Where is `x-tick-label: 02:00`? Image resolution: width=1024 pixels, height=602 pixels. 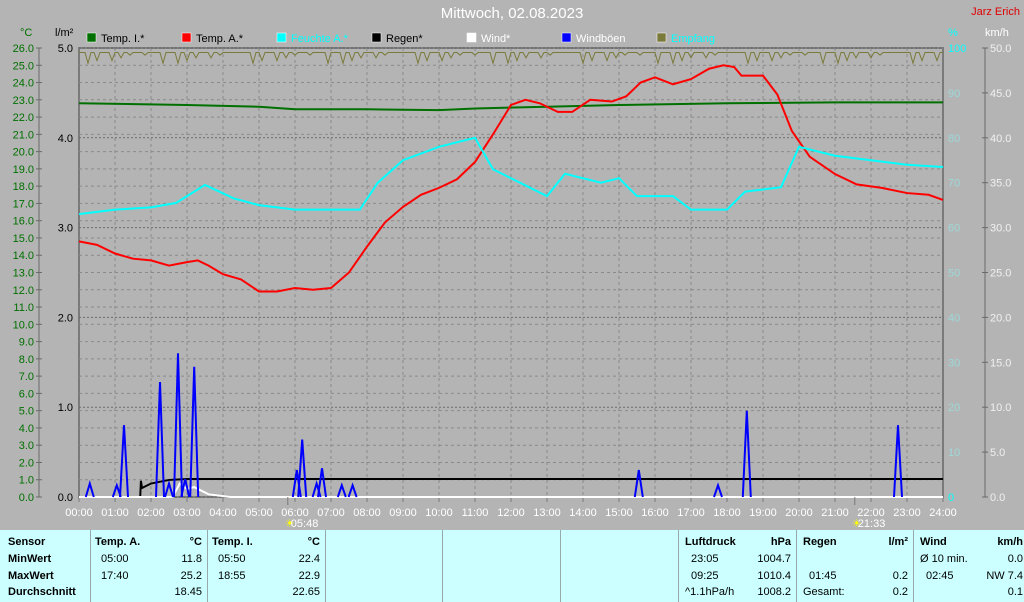 x-tick-label: 02:00 is located at coordinates (151, 513).